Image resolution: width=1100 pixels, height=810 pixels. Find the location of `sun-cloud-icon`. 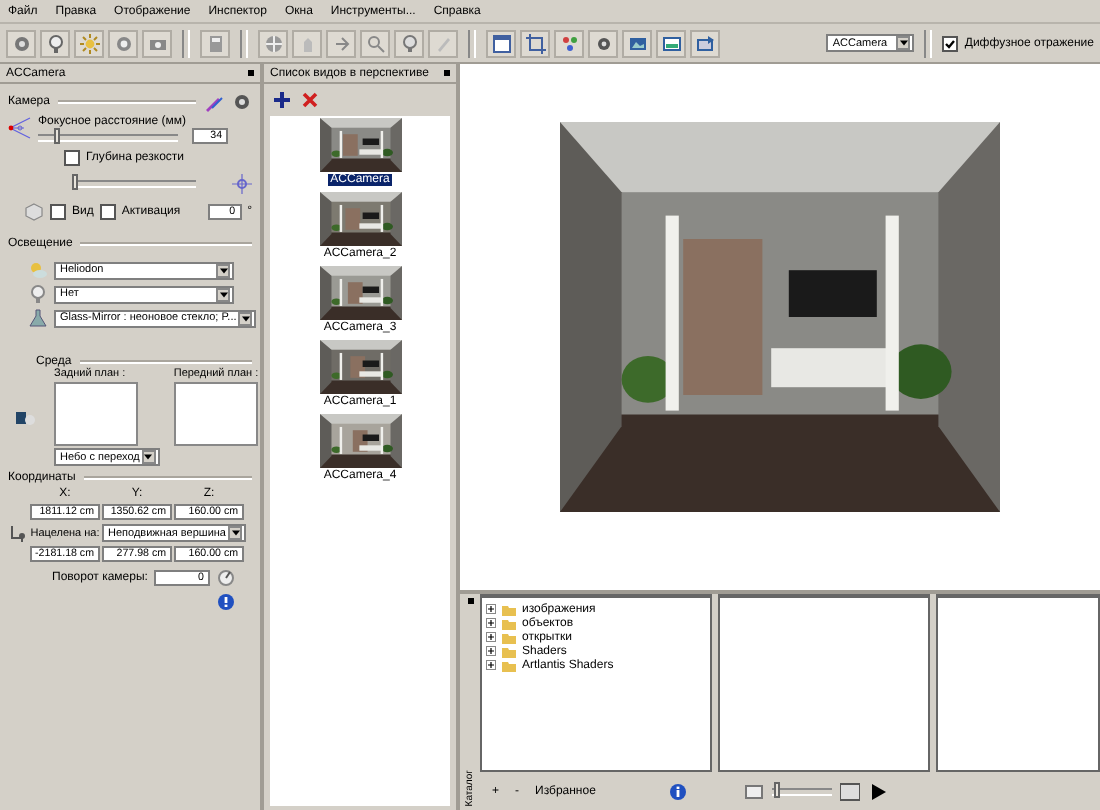

sun-cloud-icon is located at coordinates (38, 270).